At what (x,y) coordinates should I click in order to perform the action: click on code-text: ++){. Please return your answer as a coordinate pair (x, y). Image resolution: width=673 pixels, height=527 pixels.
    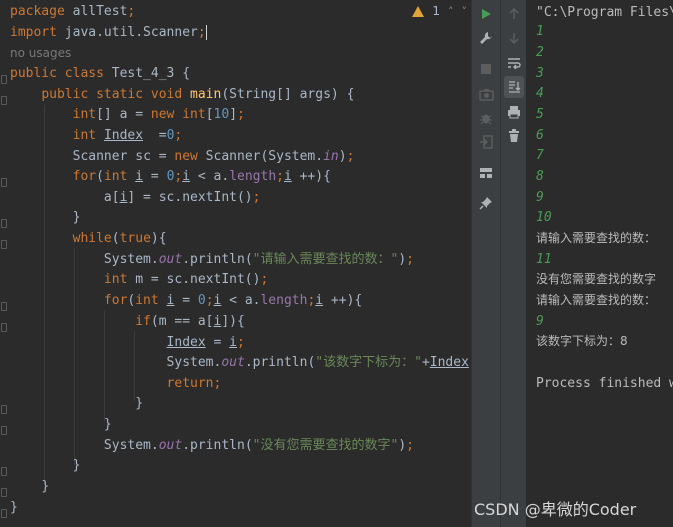
    Looking at the image, I should click on (311, 176).